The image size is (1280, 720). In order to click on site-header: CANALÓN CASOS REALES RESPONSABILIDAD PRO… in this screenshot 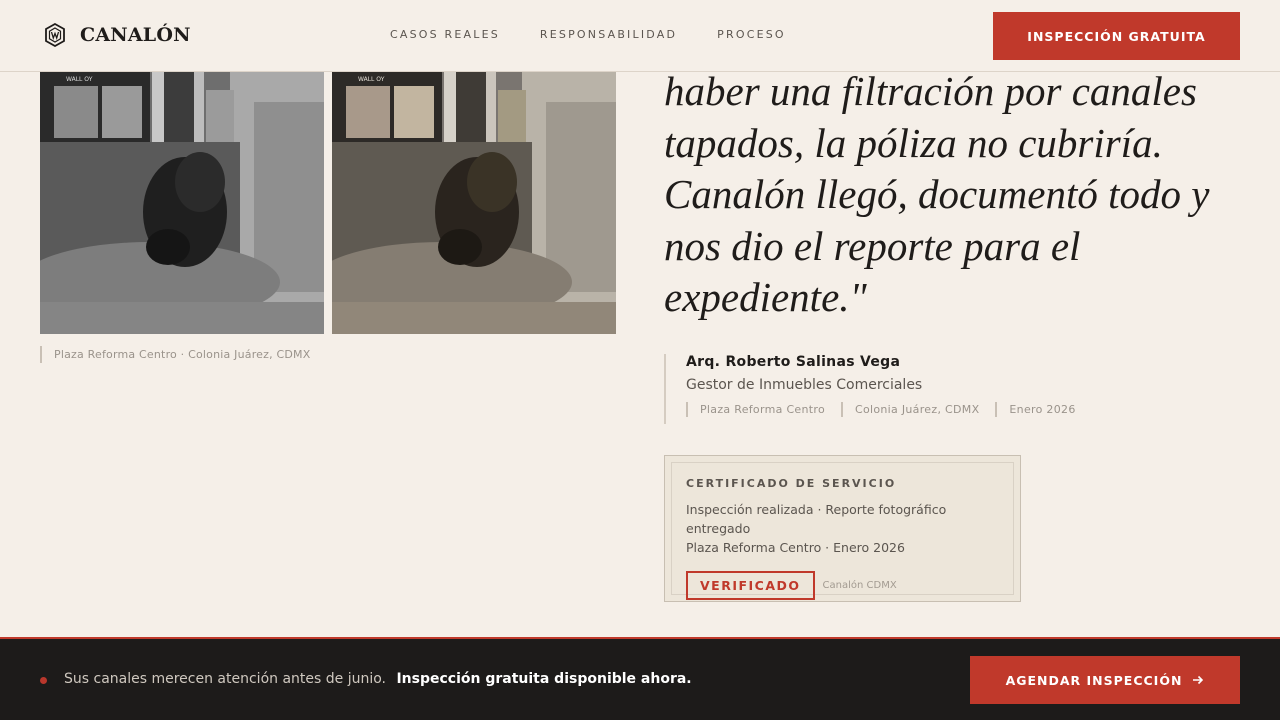, I will do `click(640, 36)`.